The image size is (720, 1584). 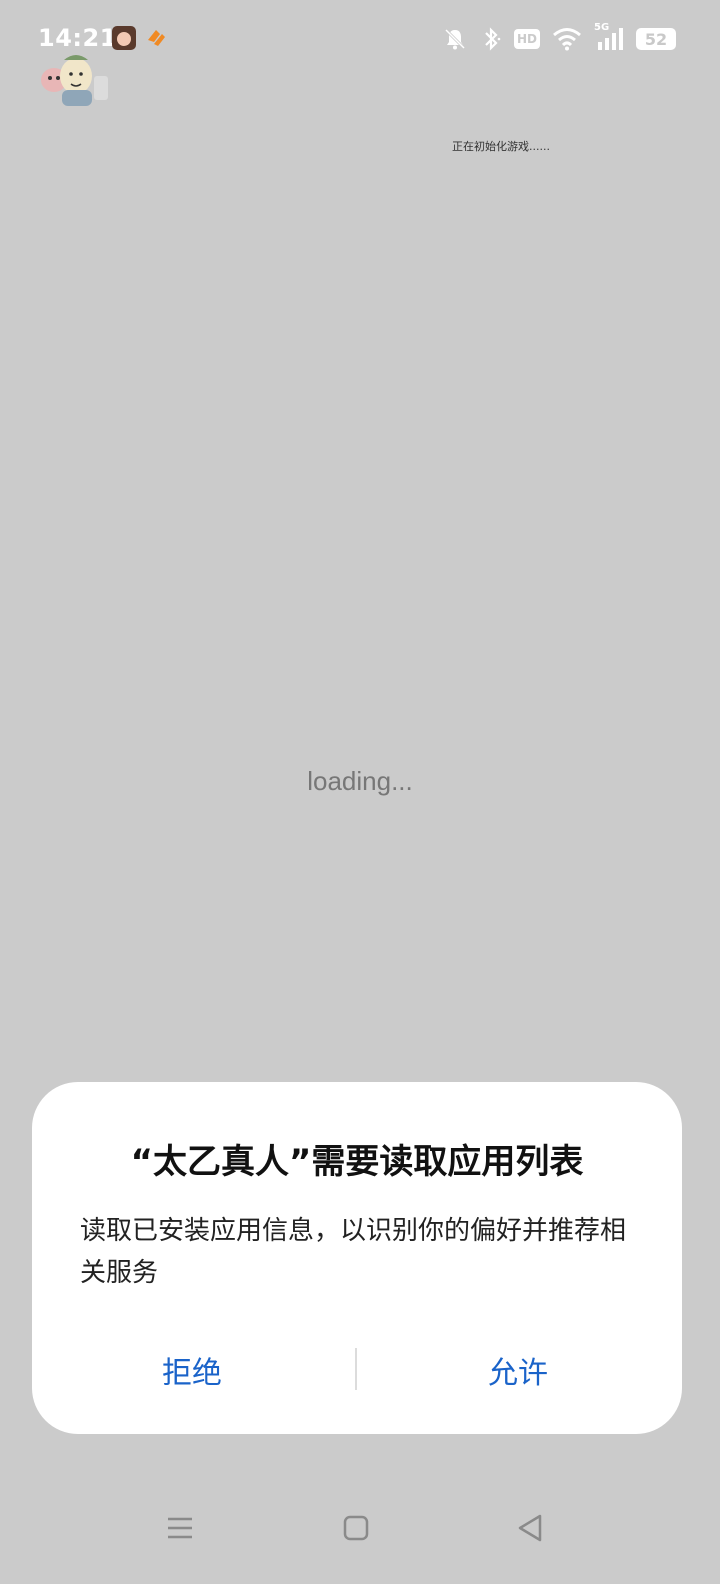 What do you see at coordinates (527, 39) in the screenshot?
I see `hd-icon: HD` at bounding box center [527, 39].